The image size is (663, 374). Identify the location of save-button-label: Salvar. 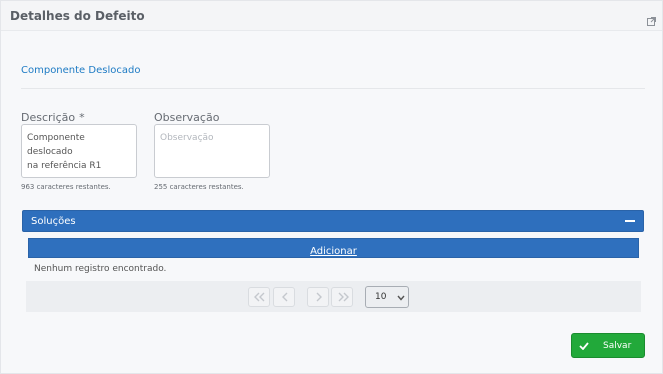
(617, 346).